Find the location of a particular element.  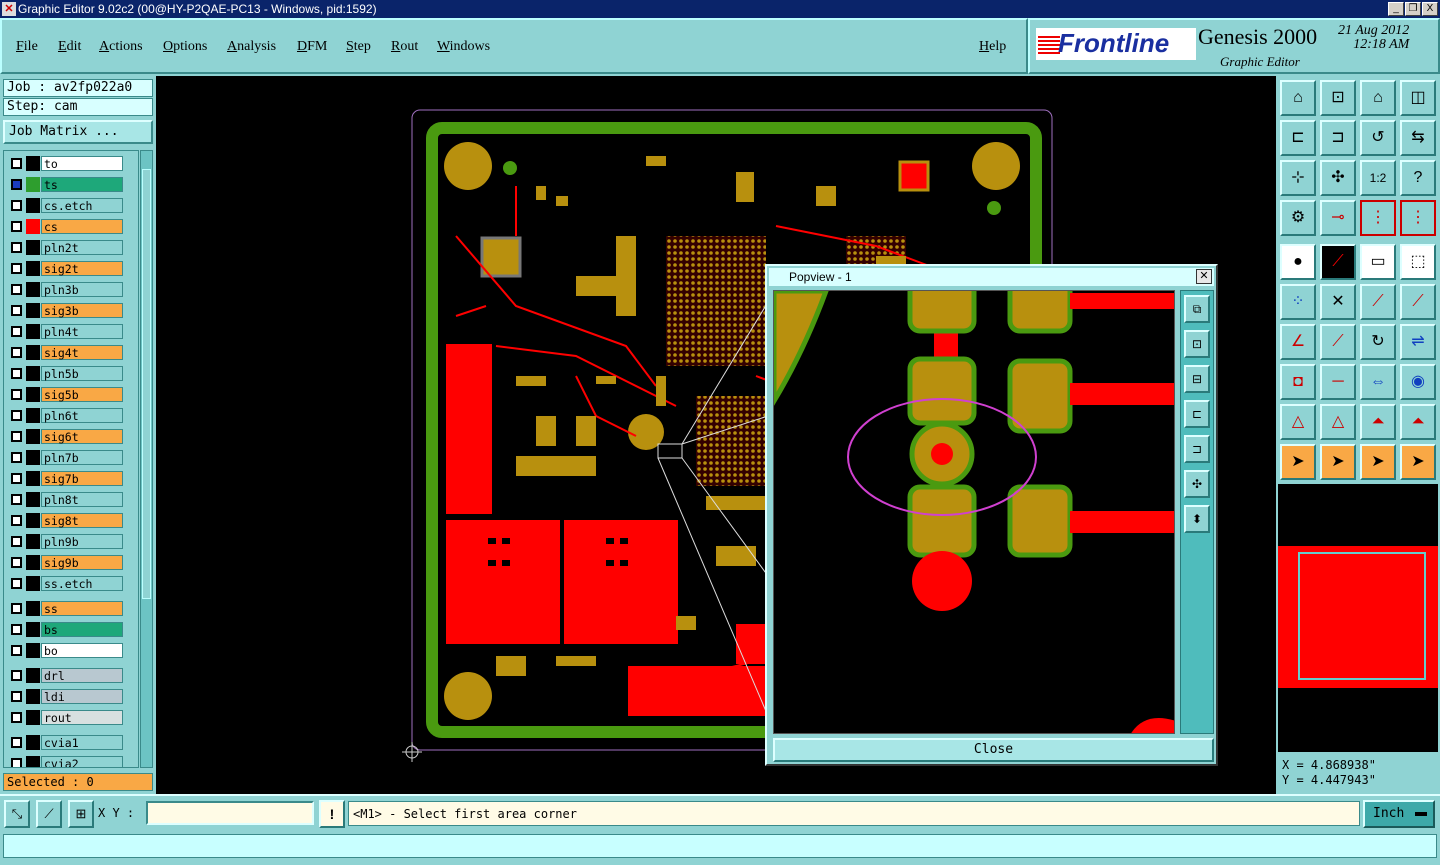

layer-name: cvia1 is located at coordinates (82, 742).